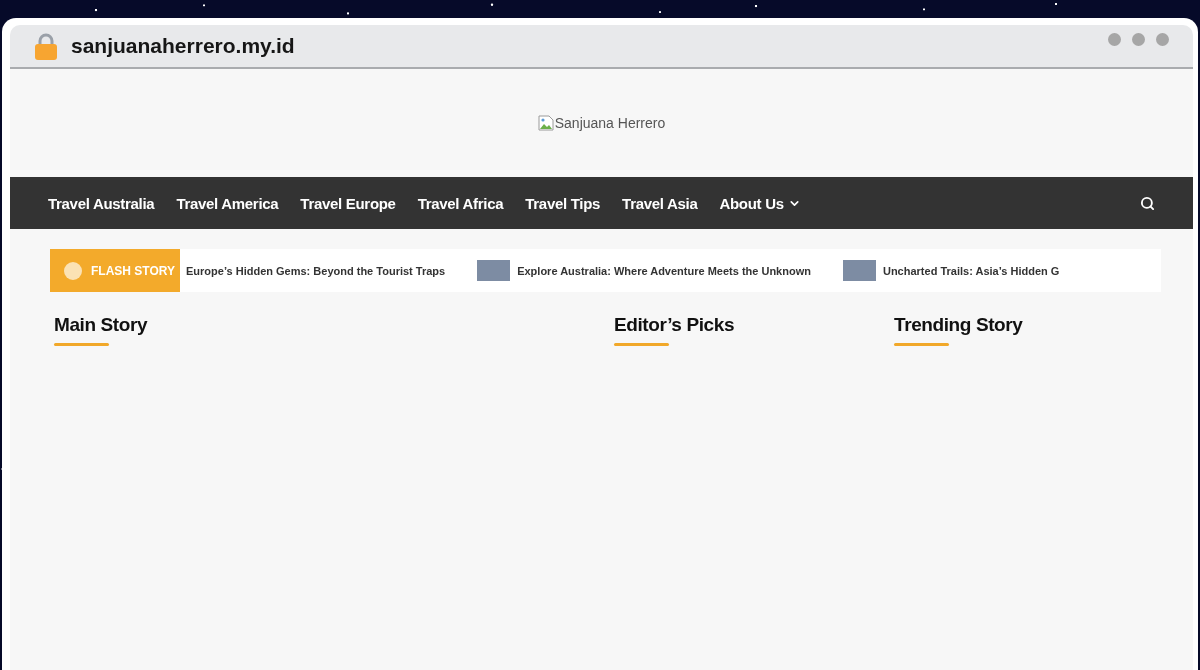  What do you see at coordinates (101, 325) in the screenshot?
I see `section-heading: Main Story` at bounding box center [101, 325].